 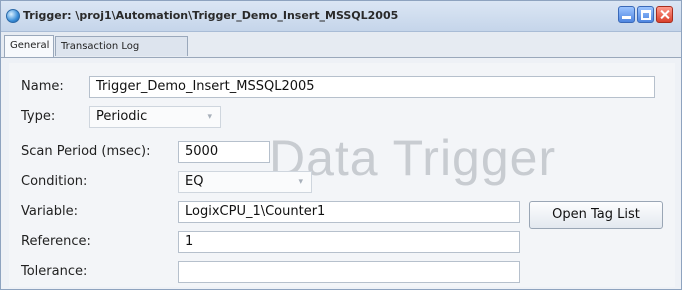 I want to click on condition-select-value: EQ, so click(x=194, y=181).